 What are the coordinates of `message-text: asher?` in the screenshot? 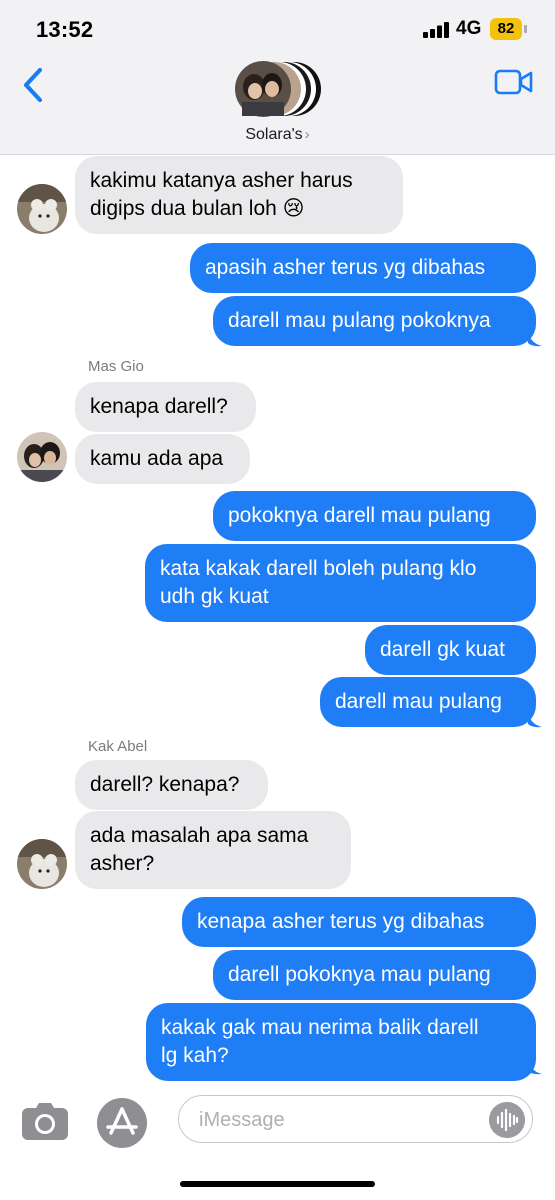 It's located at (122, 863).